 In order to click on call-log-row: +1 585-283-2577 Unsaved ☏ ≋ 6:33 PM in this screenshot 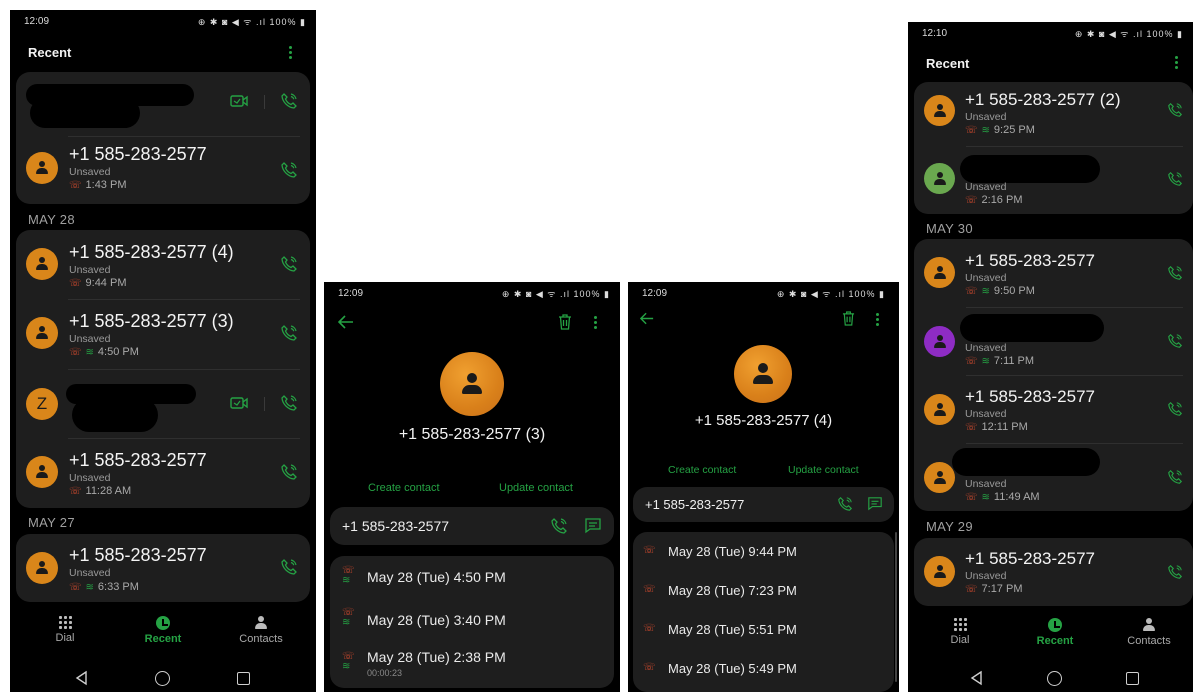, I will do `click(163, 568)`.